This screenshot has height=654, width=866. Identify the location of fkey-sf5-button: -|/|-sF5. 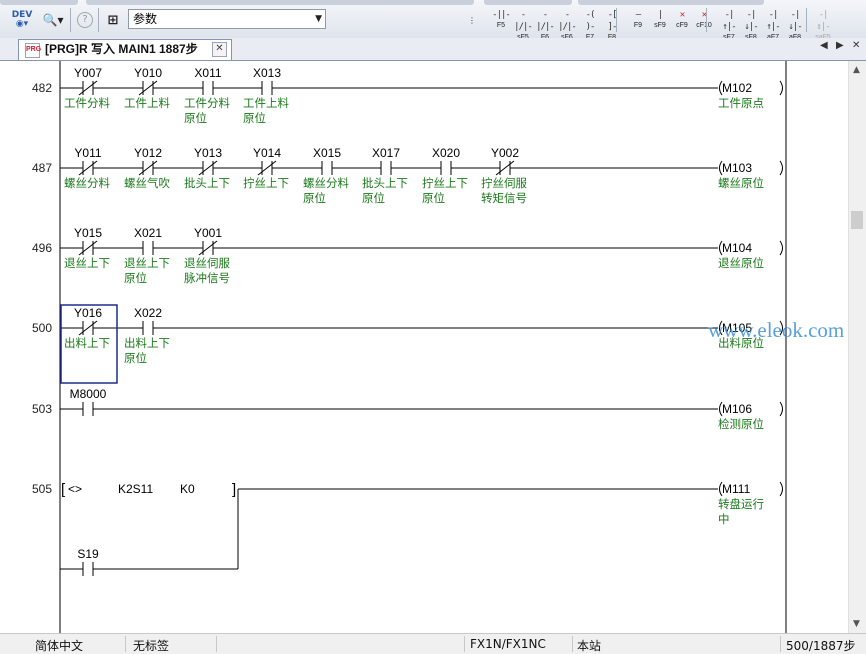
(523, 25).